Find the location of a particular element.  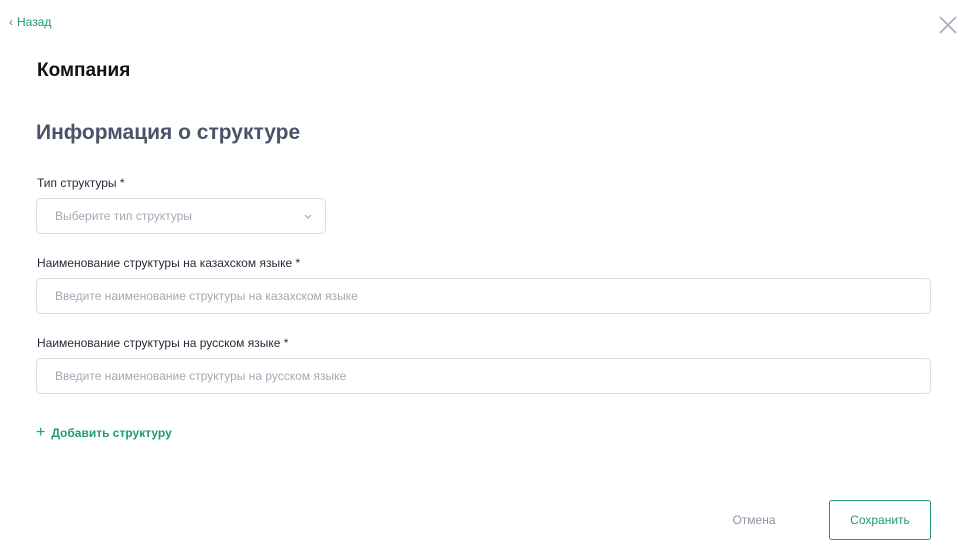

save-button: Сохранить is located at coordinates (880, 520).